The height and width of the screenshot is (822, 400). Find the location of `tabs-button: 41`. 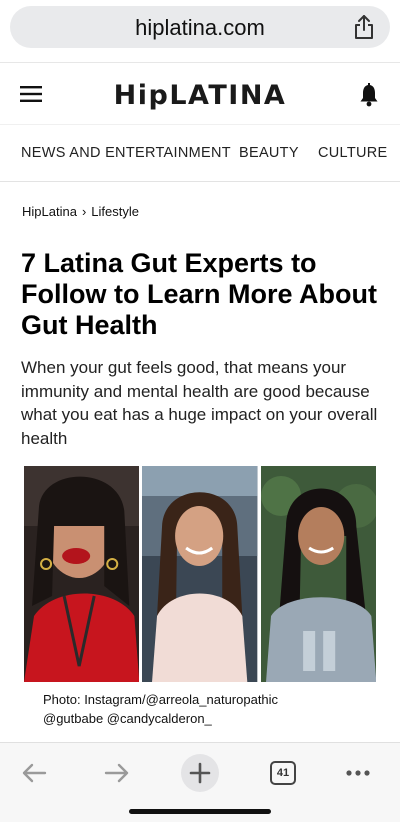

tabs-button: 41 is located at coordinates (283, 773).